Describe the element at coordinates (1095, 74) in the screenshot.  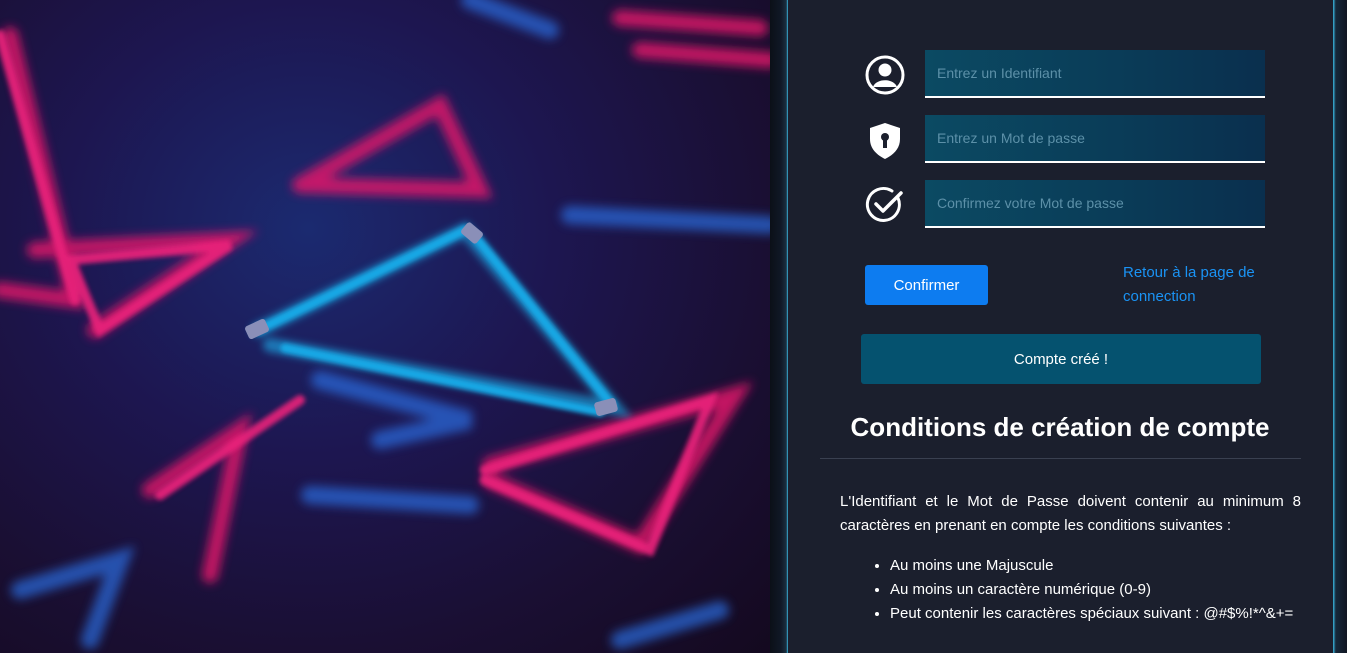
I see `username-input` at that location.